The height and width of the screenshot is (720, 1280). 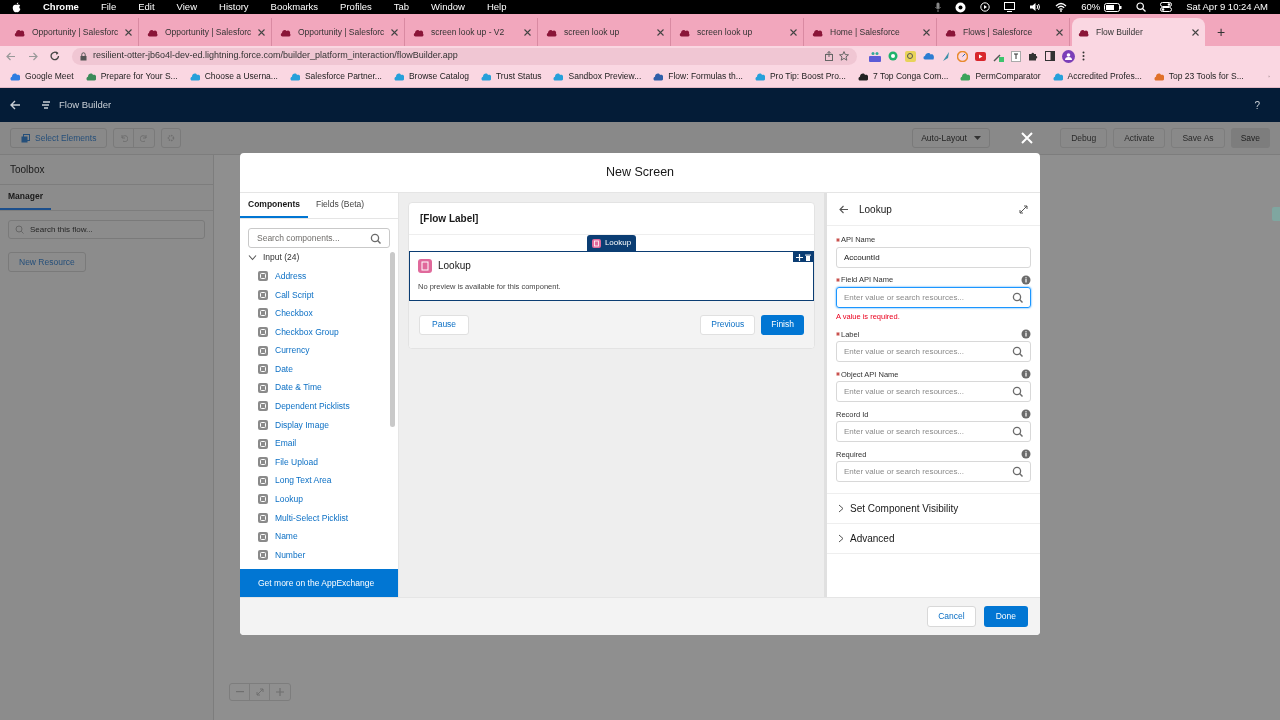 I want to click on bookmark: Google Meet, so click(x=42, y=76).